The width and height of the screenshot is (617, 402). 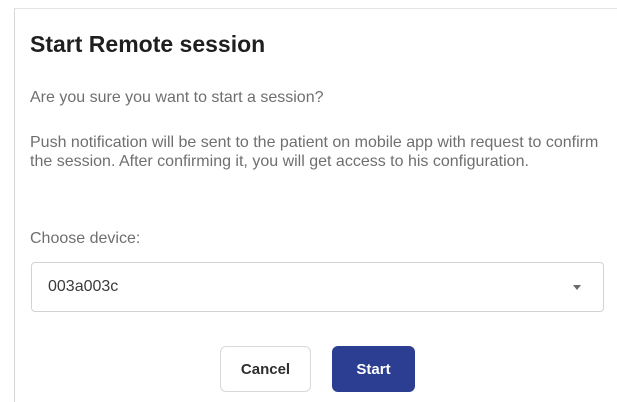 What do you see at coordinates (83, 286) in the screenshot?
I see `device-select-value: 003a003c` at bounding box center [83, 286].